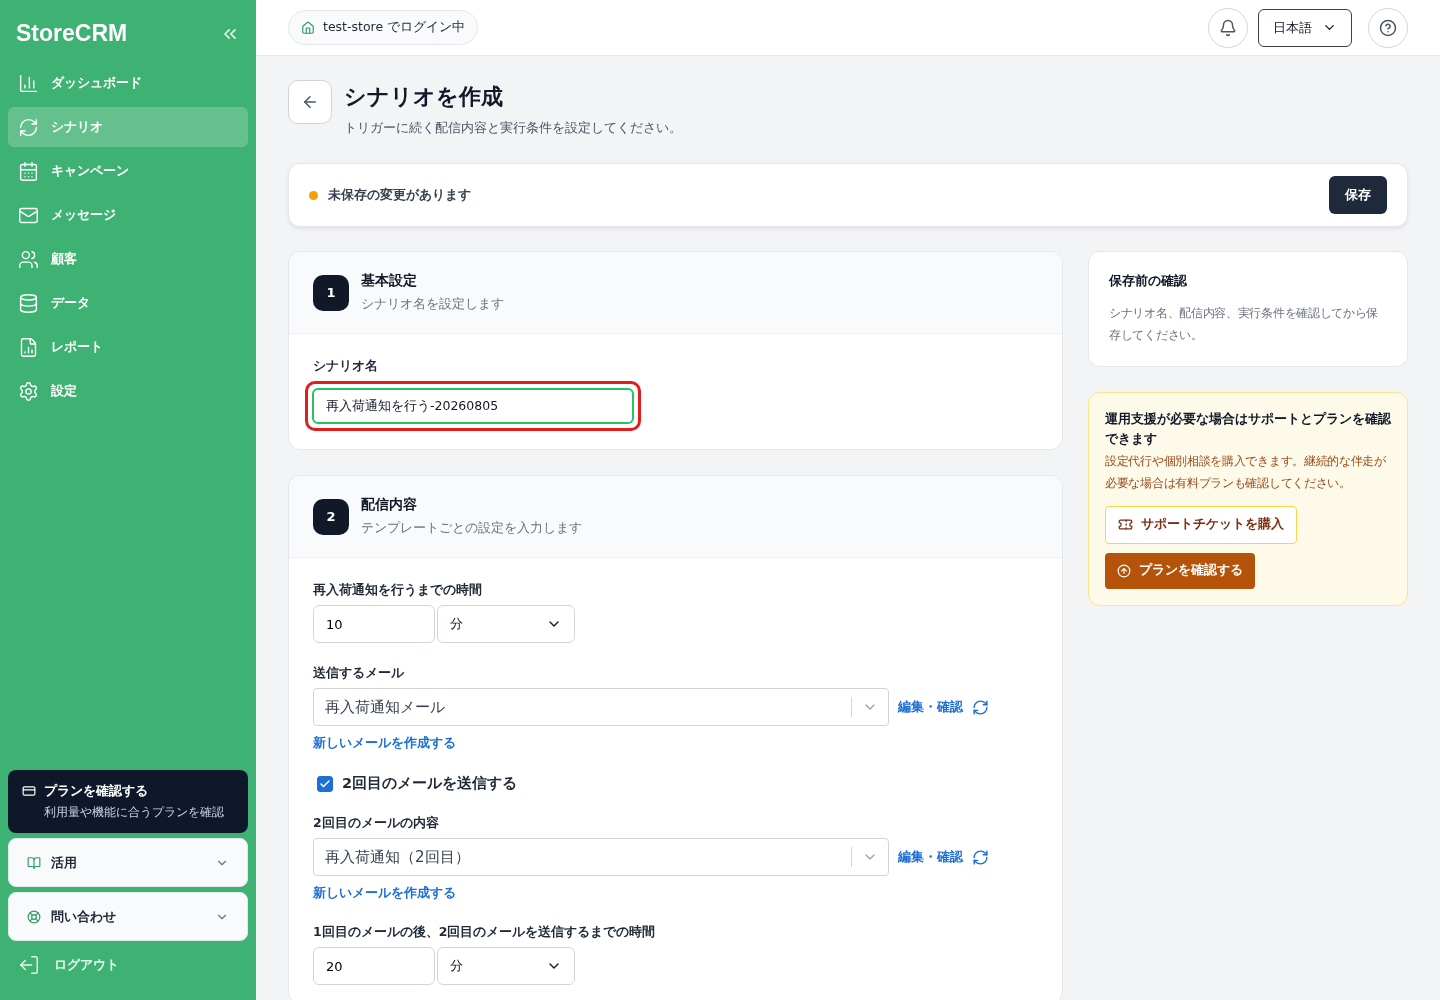 Image resolution: width=1440 pixels, height=1000 pixels. What do you see at coordinates (72, 33) in the screenshot?
I see `app-logo: StoreCRM` at bounding box center [72, 33].